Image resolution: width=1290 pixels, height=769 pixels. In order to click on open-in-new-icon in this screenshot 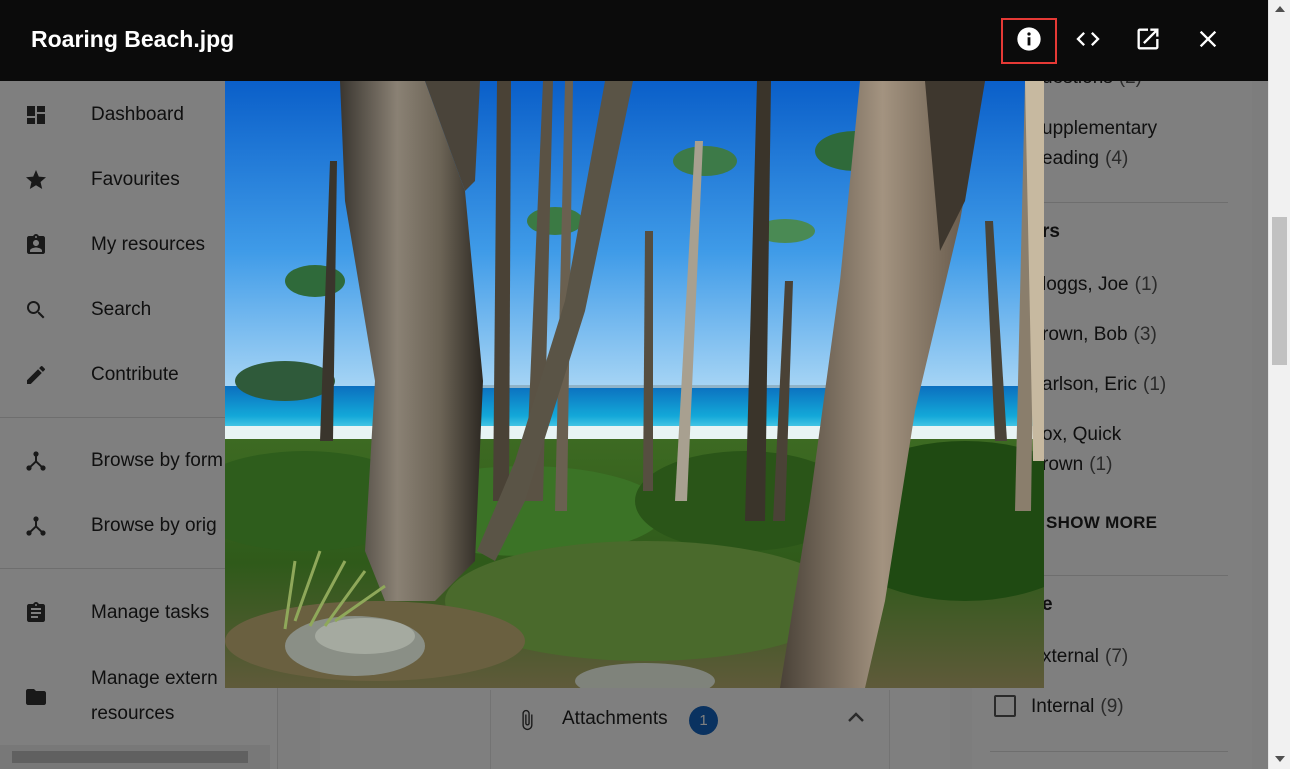, I will do `click(1148, 41)`.